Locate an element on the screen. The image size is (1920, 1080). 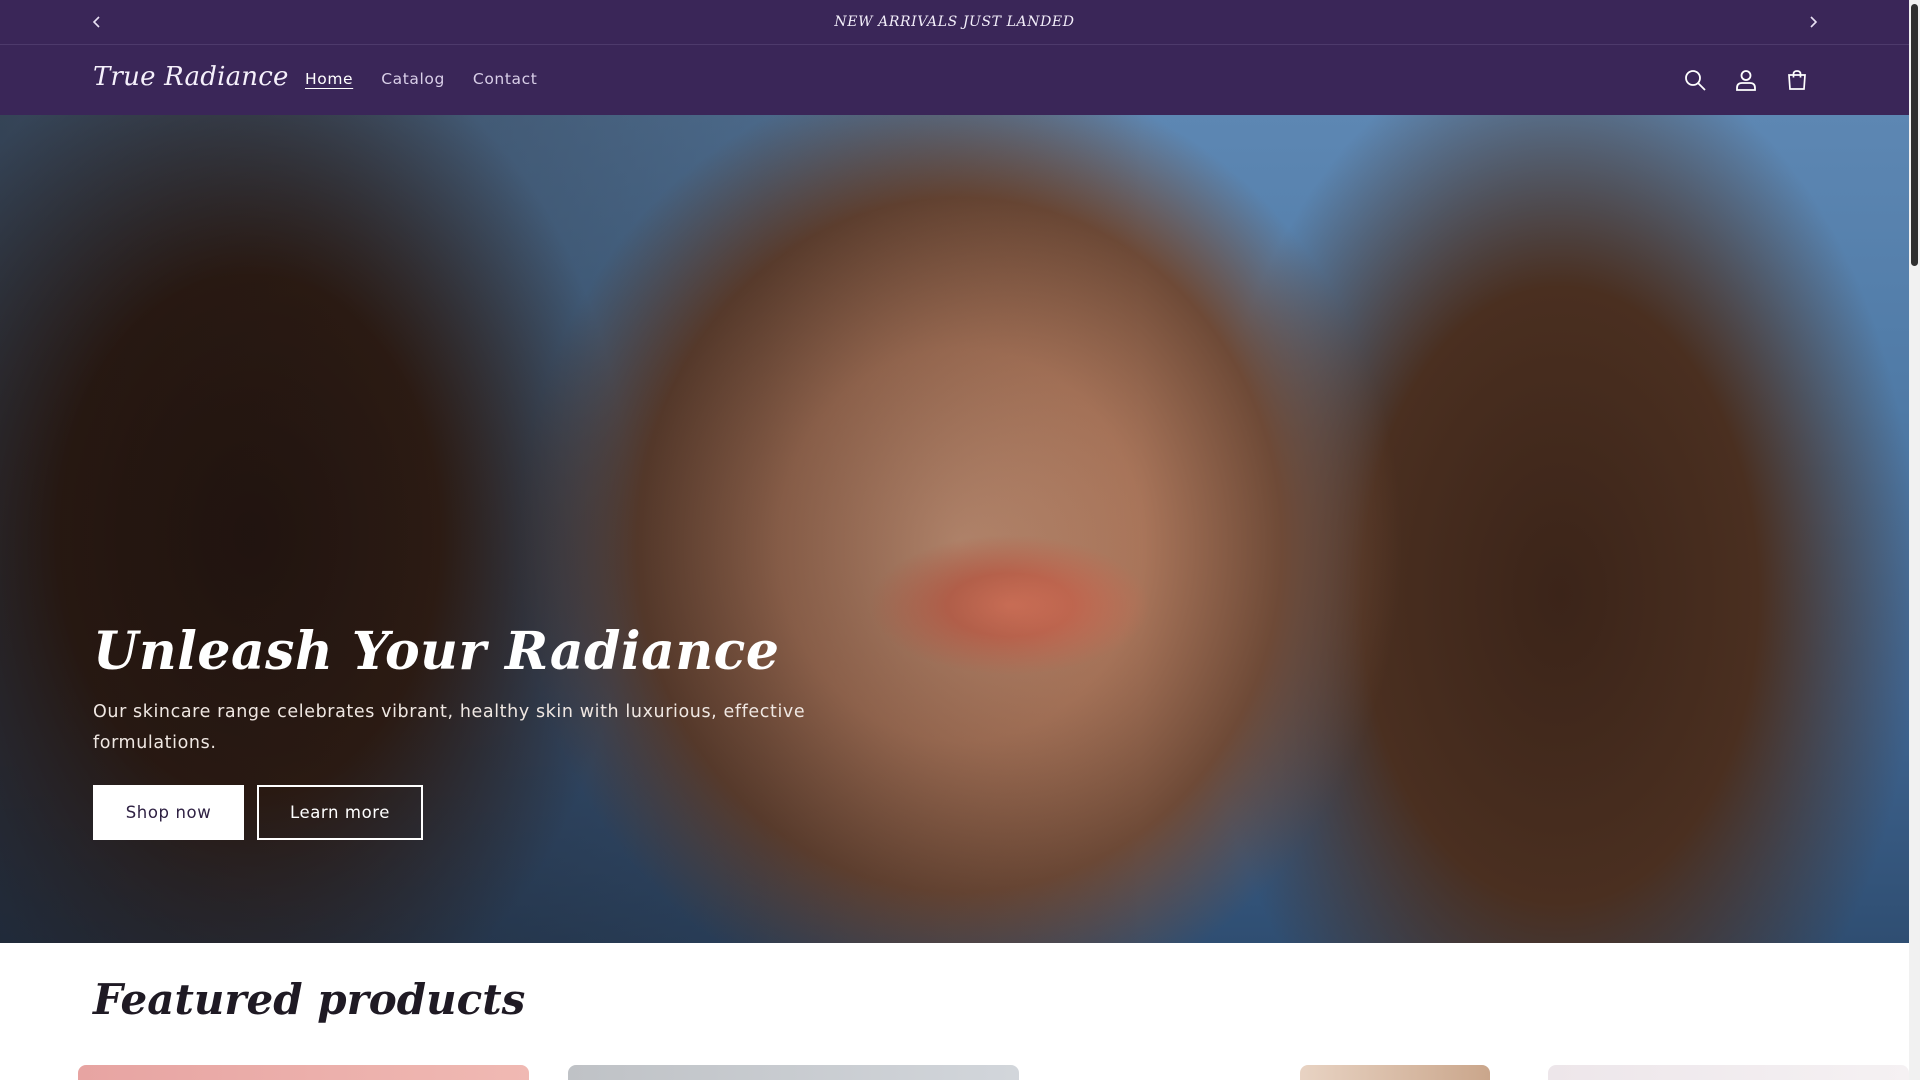
announcement-text: NEW ARRIVALS JUST LANDED is located at coordinates (954, 22).